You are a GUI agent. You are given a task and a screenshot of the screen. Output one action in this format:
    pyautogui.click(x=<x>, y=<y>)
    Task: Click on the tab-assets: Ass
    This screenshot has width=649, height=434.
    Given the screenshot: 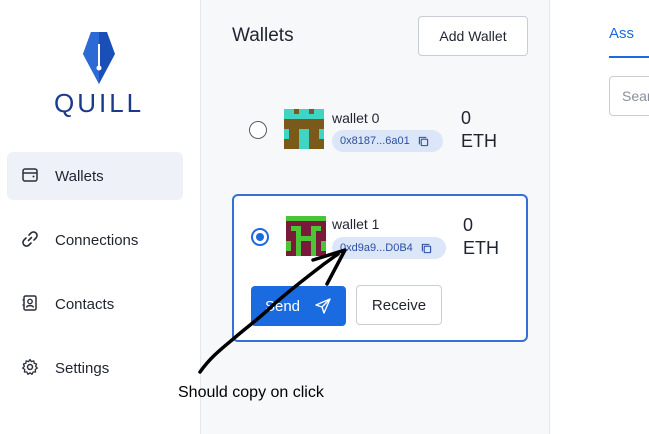 What is the action you would take?
    pyautogui.click(x=621, y=33)
    